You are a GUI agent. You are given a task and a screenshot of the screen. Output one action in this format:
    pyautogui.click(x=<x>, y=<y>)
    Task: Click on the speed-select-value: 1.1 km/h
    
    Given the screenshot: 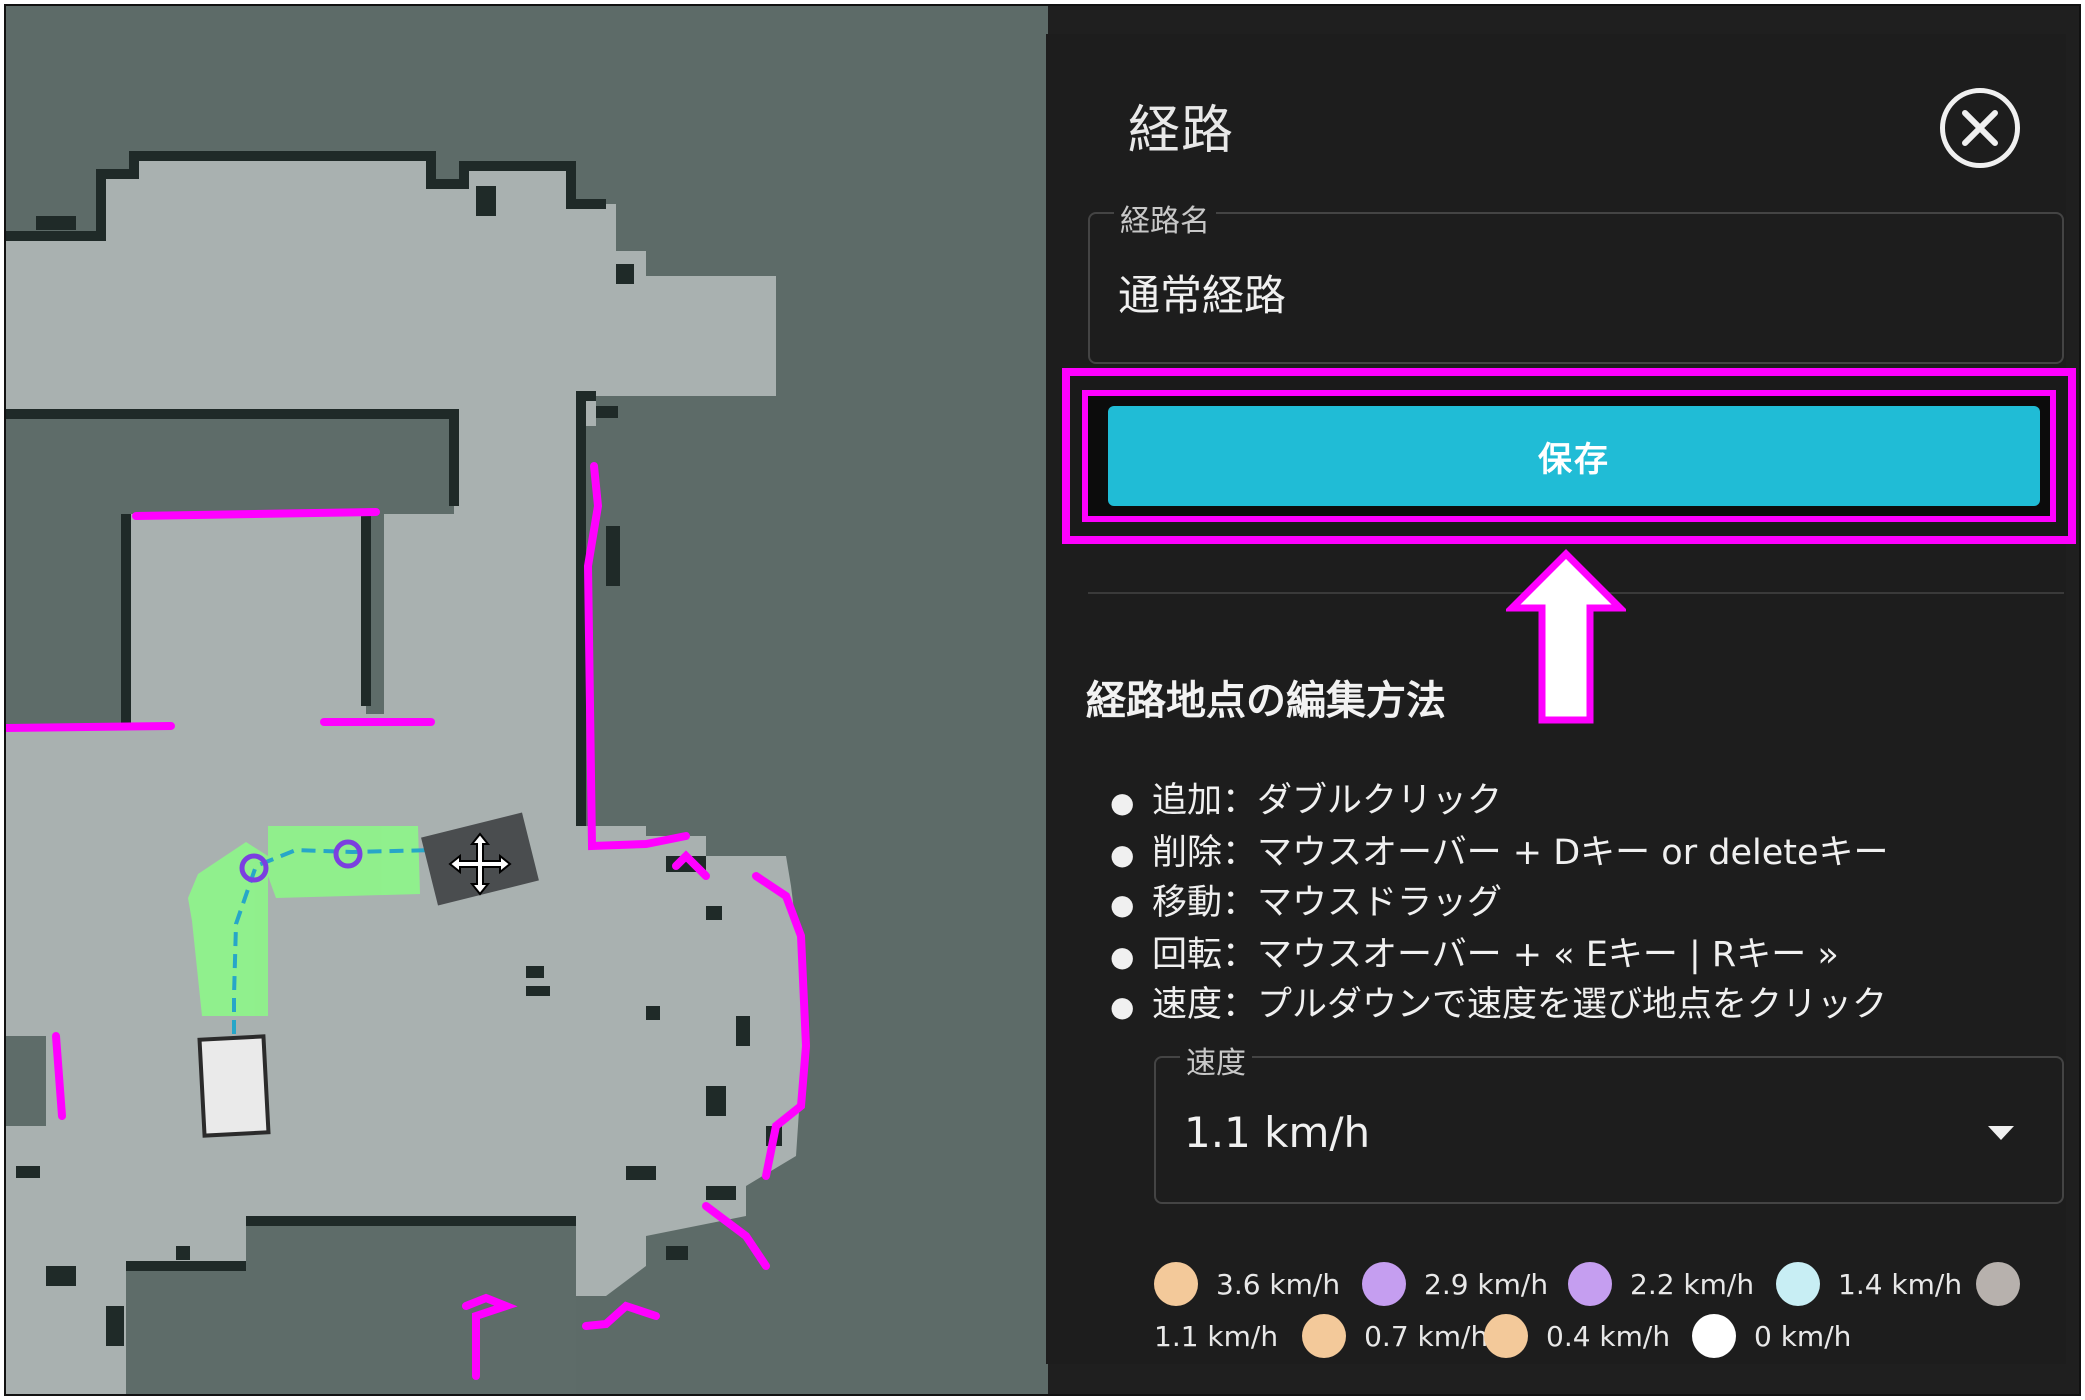 What is the action you would take?
    pyautogui.click(x=1277, y=1132)
    